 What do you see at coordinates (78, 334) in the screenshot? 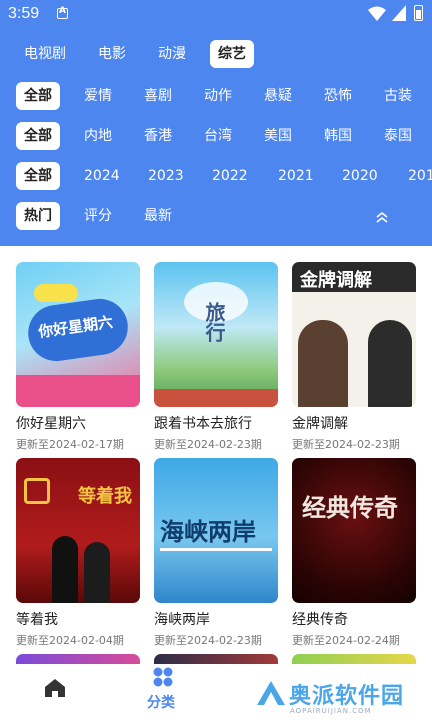
I see `show-poster: 你好星期六` at bounding box center [78, 334].